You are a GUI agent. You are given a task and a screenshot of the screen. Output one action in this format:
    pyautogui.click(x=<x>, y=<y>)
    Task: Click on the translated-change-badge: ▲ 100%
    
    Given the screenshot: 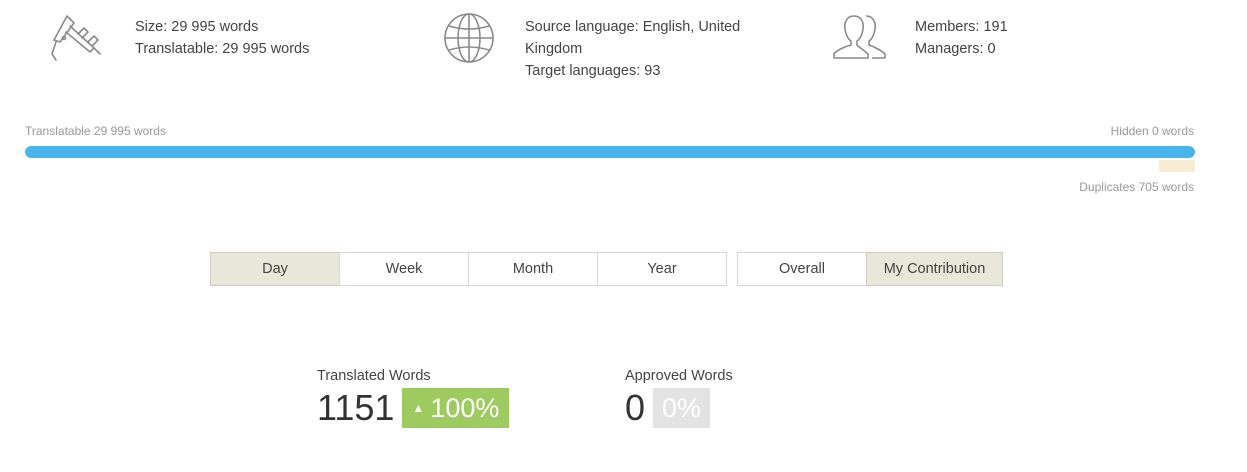 What is the action you would take?
    pyautogui.click(x=456, y=408)
    